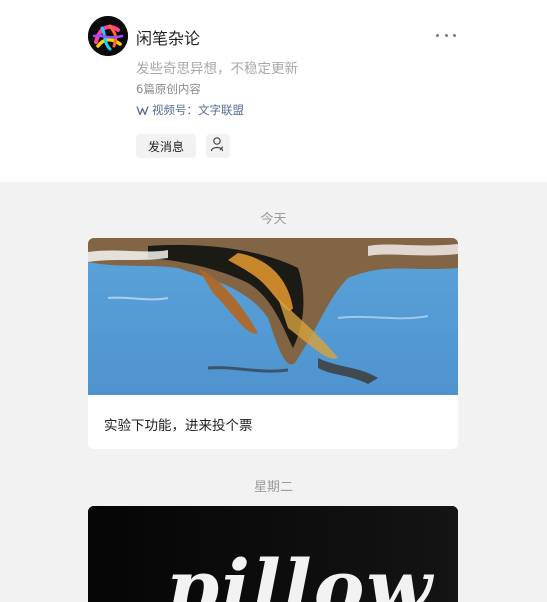 This screenshot has width=547, height=602. What do you see at coordinates (300, 572) in the screenshot?
I see `cover-text: pillow` at bounding box center [300, 572].